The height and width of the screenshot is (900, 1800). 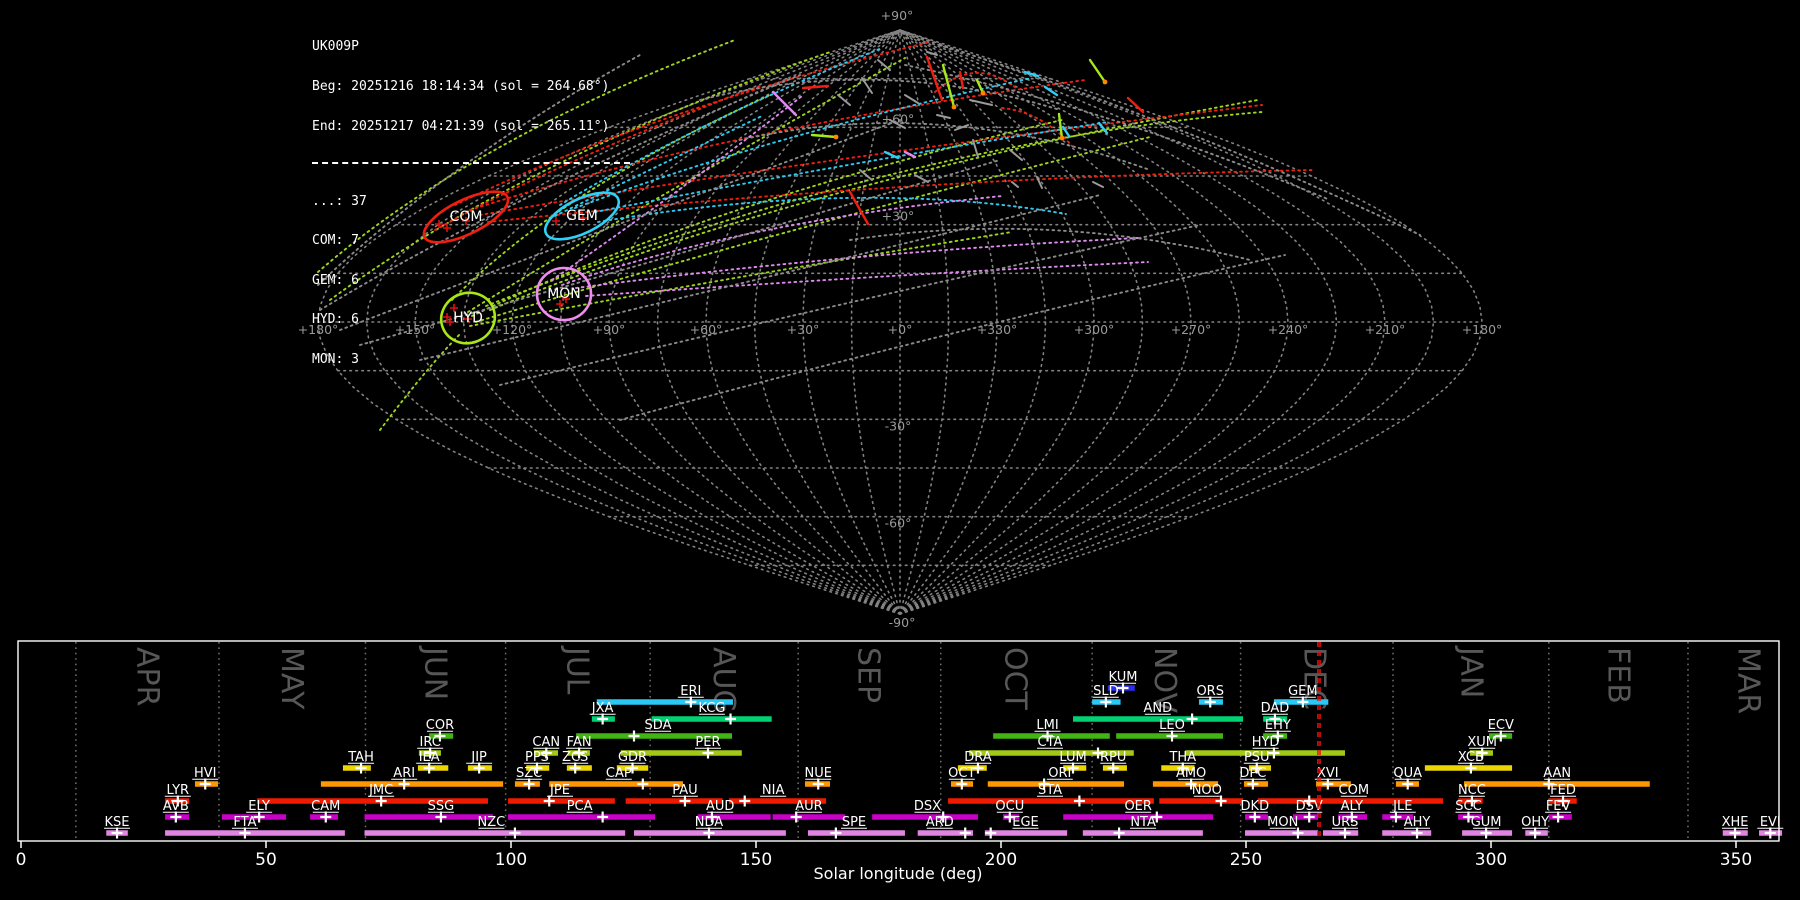 I want to click on shower-hvi: HVI, so click(x=205, y=778).